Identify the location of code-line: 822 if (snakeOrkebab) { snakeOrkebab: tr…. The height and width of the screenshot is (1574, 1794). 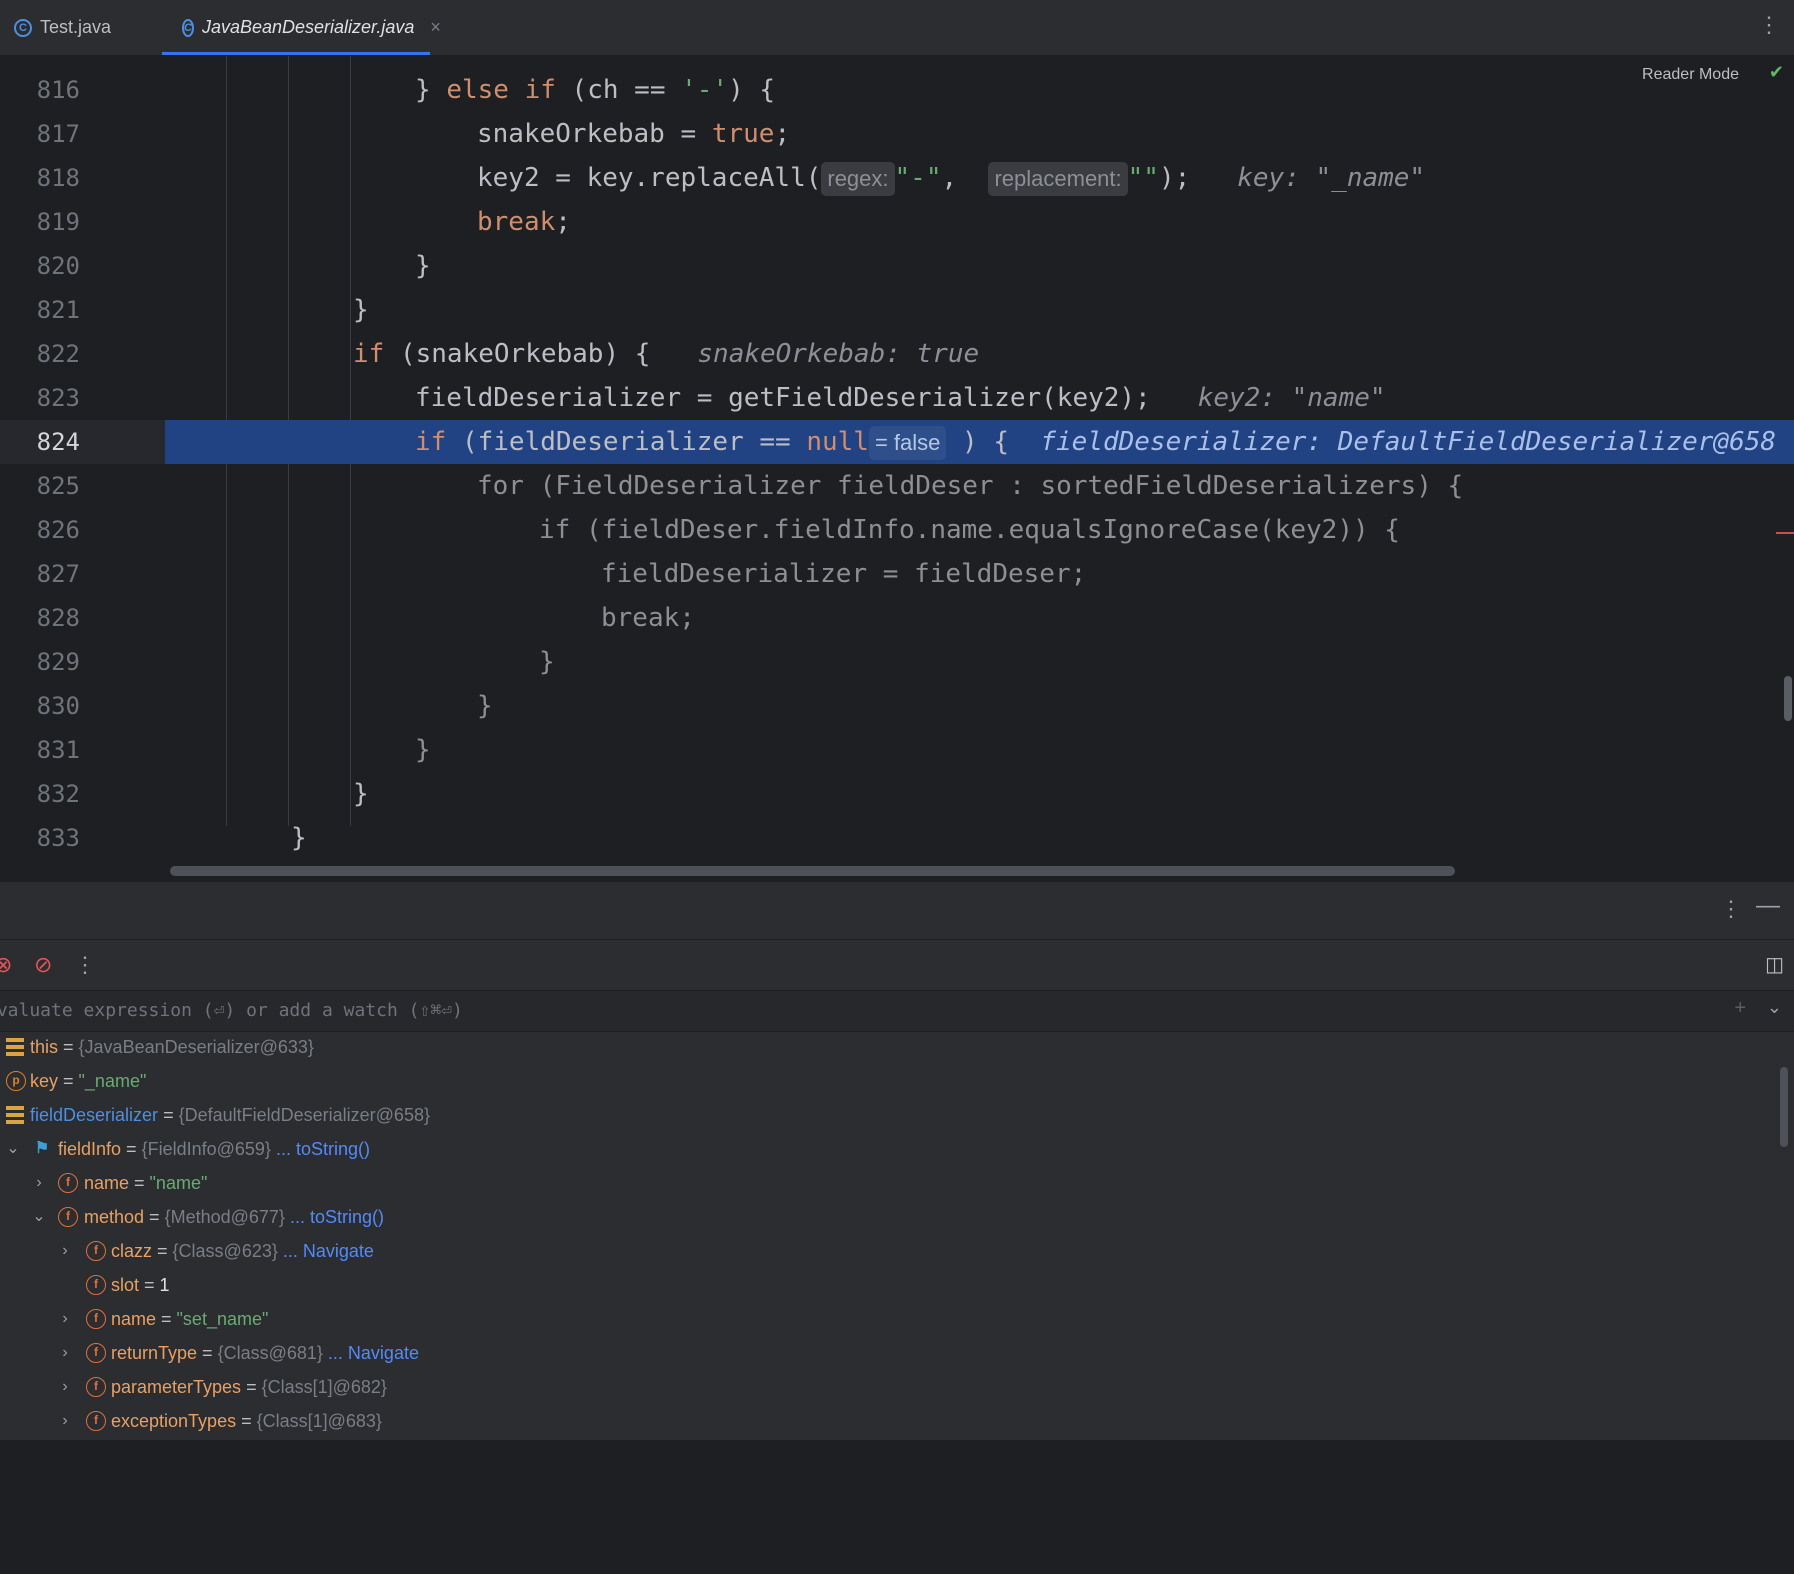
(897, 354).